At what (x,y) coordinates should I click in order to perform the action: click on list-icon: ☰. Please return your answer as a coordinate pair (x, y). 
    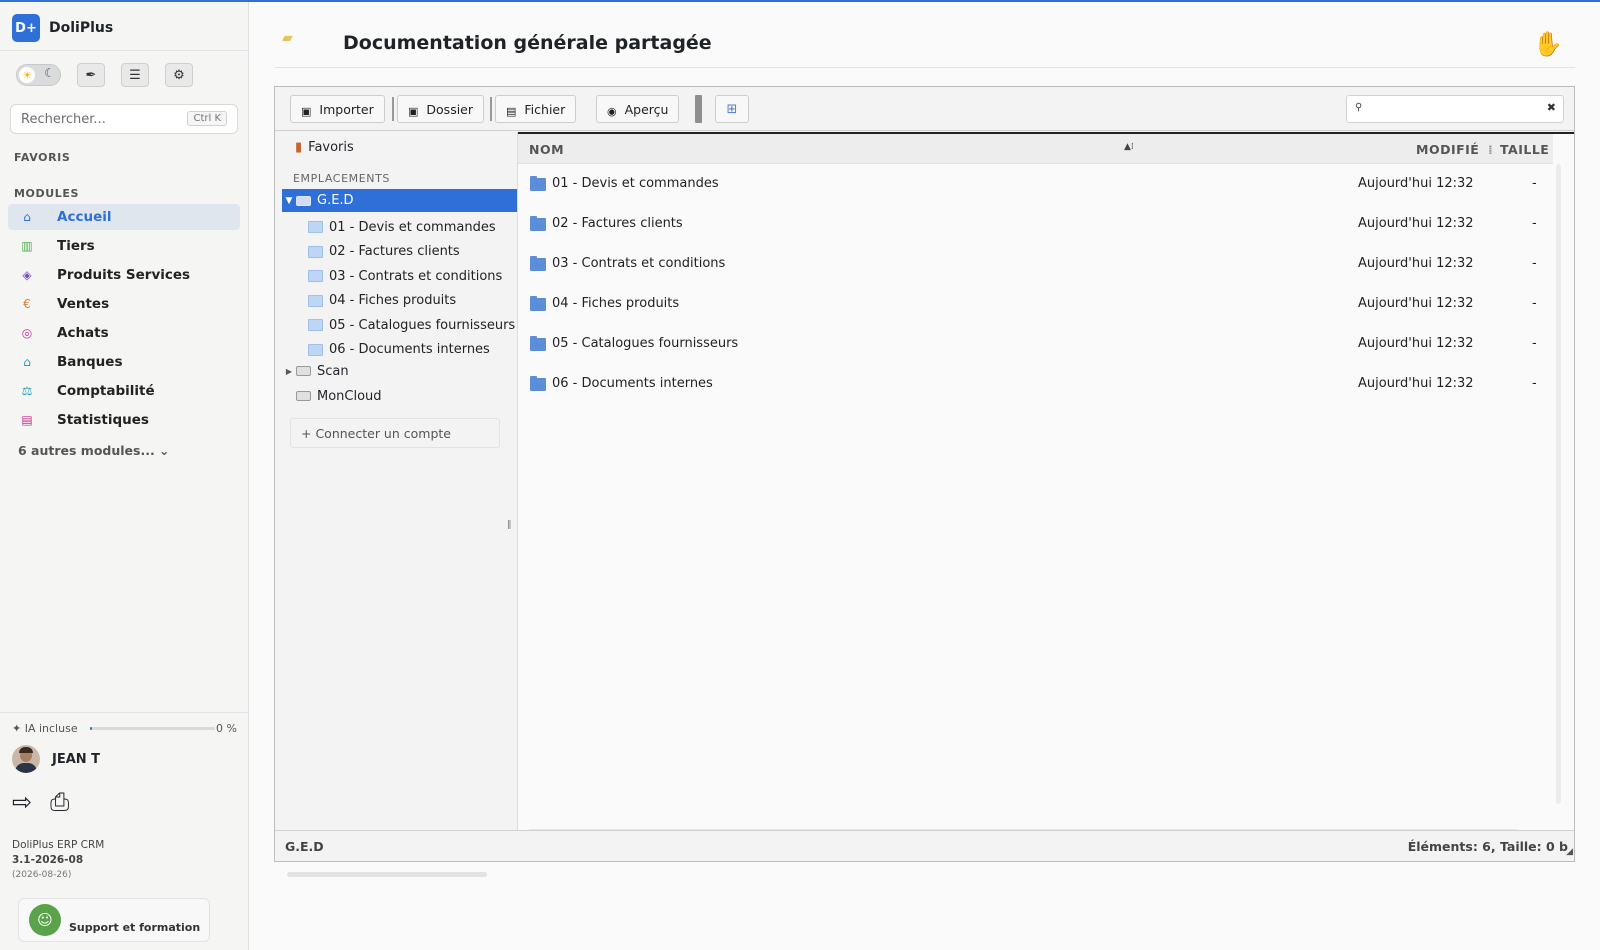
    Looking at the image, I should click on (135, 75).